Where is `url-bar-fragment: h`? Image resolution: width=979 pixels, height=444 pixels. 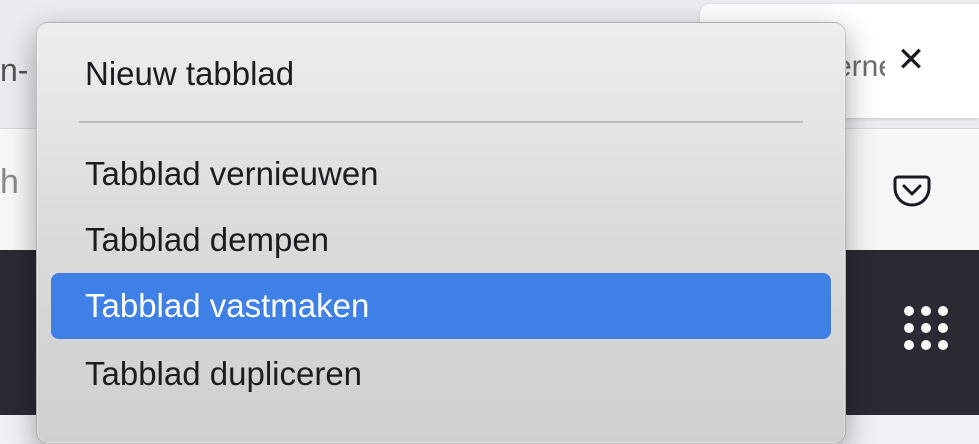 url-bar-fragment: h is located at coordinates (9, 182).